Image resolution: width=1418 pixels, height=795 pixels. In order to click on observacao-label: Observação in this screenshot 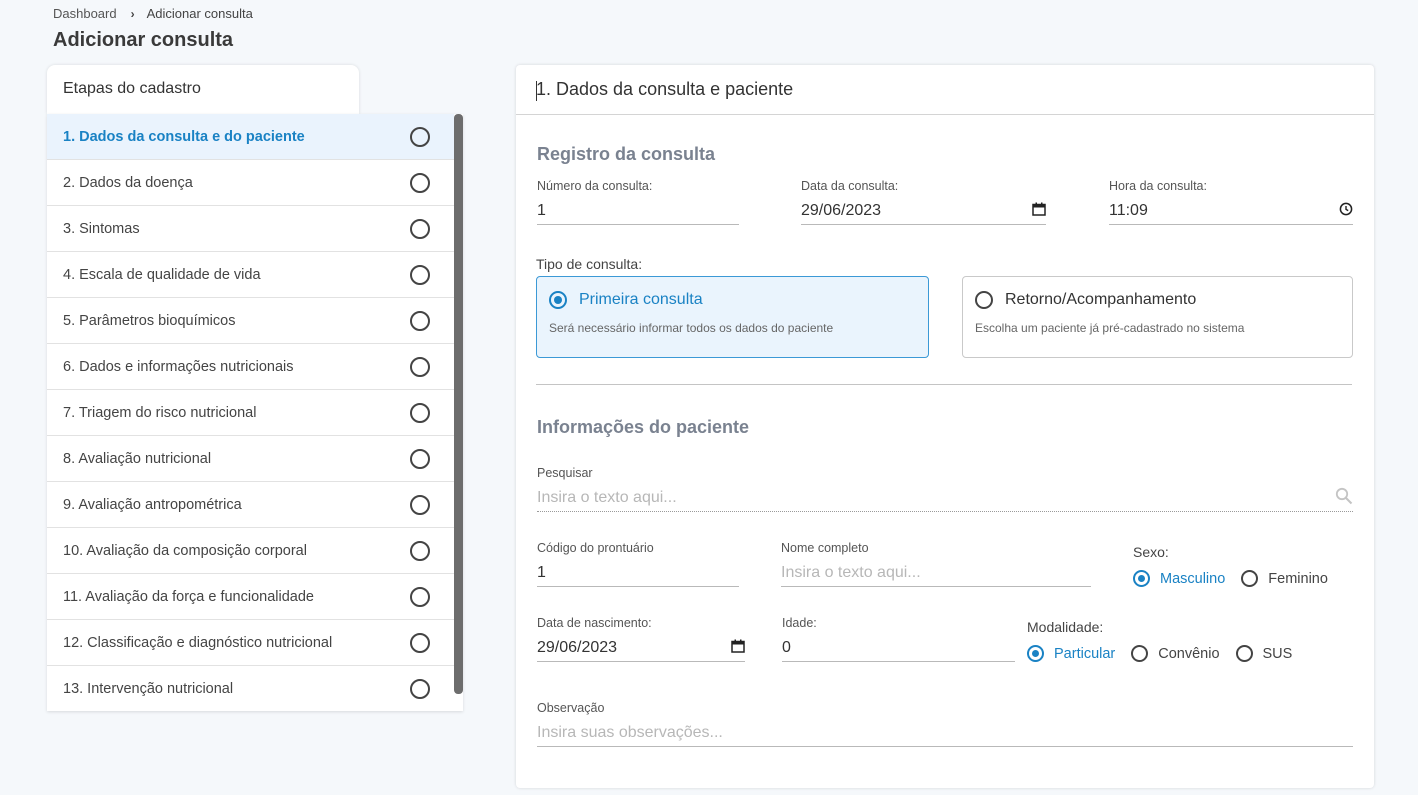, I will do `click(571, 708)`.